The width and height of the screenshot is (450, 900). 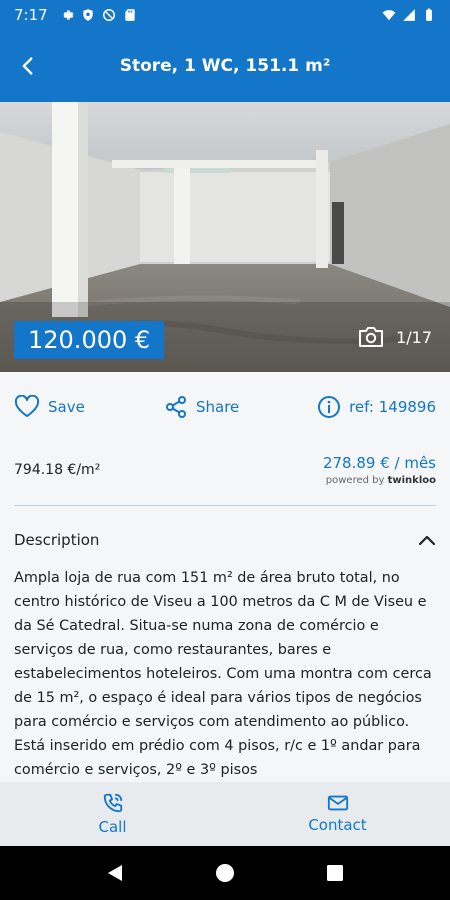 What do you see at coordinates (112, 827) in the screenshot?
I see `call-label: Call` at bounding box center [112, 827].